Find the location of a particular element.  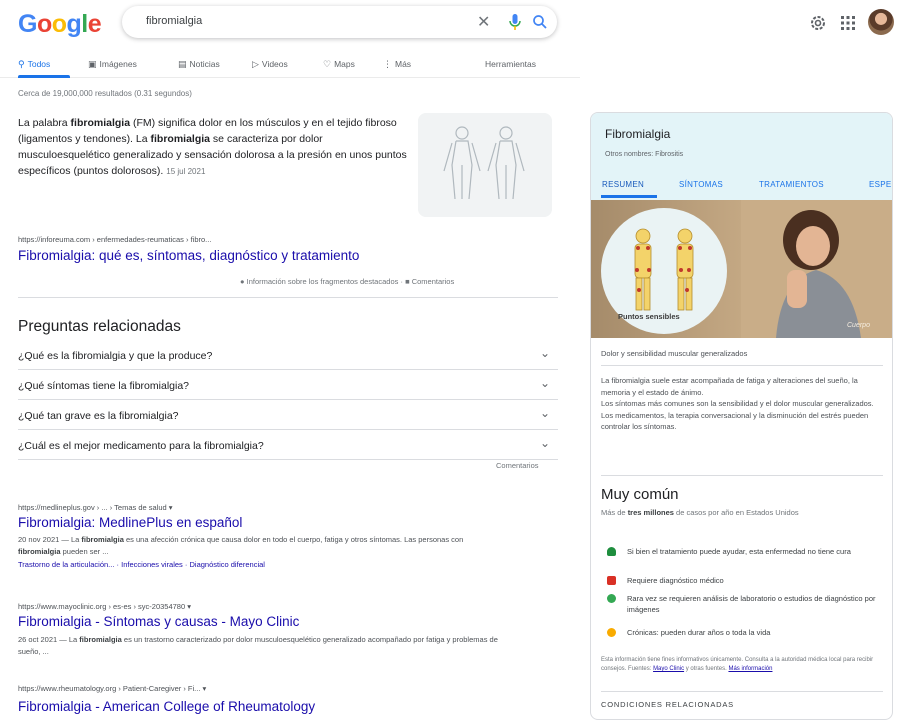

kp-related-conditions-title: CONDICIONES RELACIONADAS is located at coordinates (667, 704).